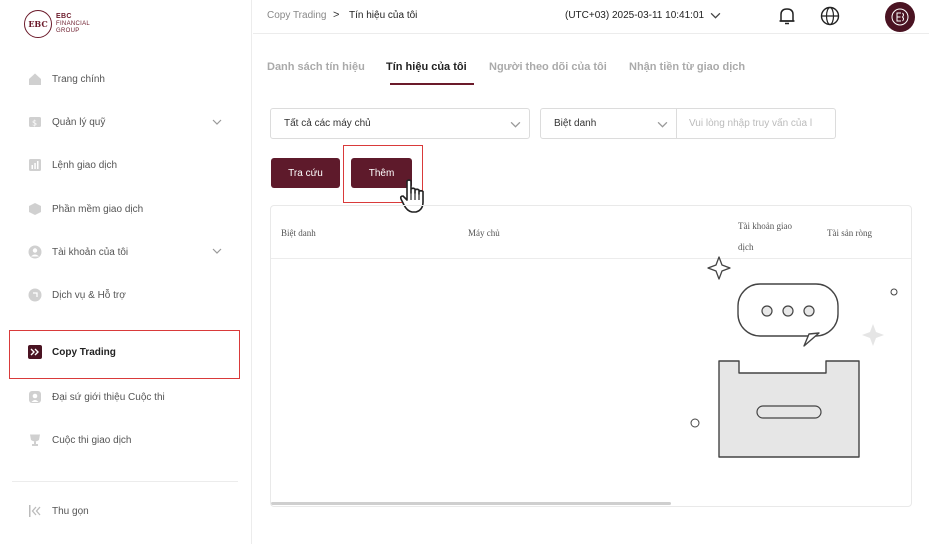 Image resolution: width=929 pixels, height=544 pixels. I want to click on sidebar-item-label: Đại sứ giới thiệu Cuộc thi, so click(108, 397).